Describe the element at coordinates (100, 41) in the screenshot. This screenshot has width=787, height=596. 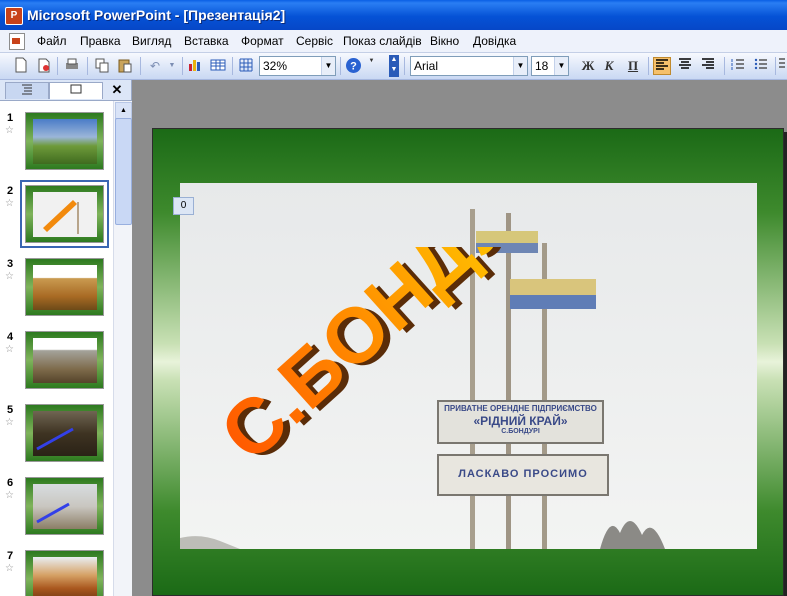
I see `menu-edit: Правка` at that location.